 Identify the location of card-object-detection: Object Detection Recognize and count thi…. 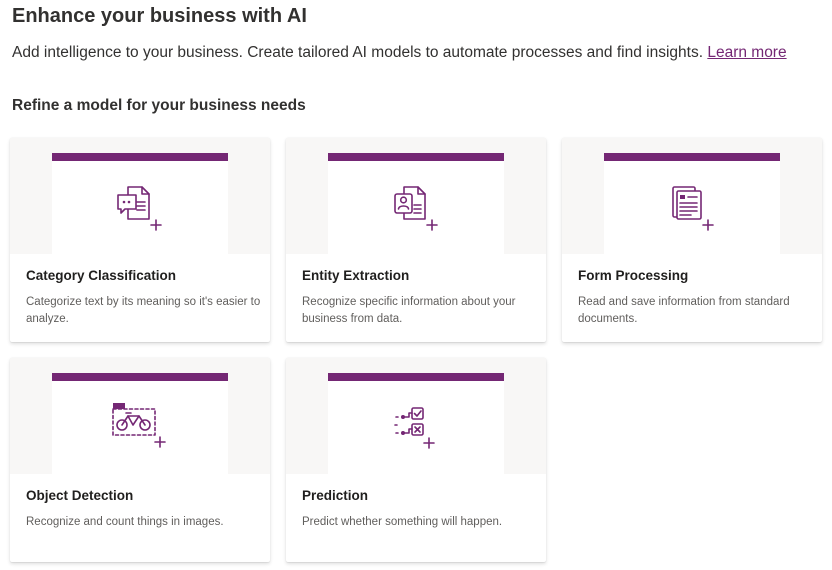
(140, 460).